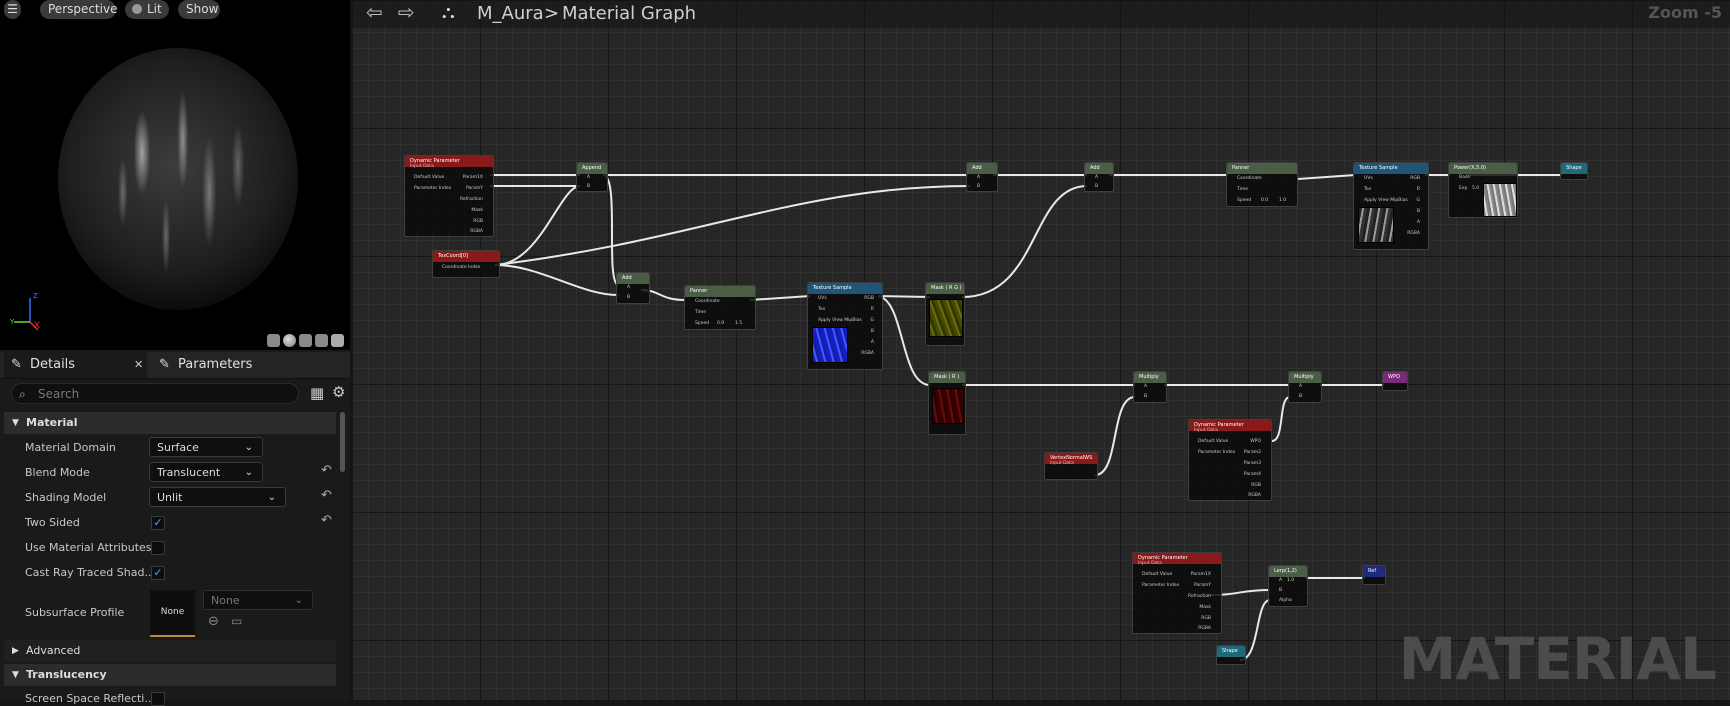 This screenshot has height=706, width=1730. What do you see at coordinates (1262, 184) in the screenshot?
I see `panner-node: Panner Coordinate Time Speed 0.0 1.0` at bounding box center [1262, 184].